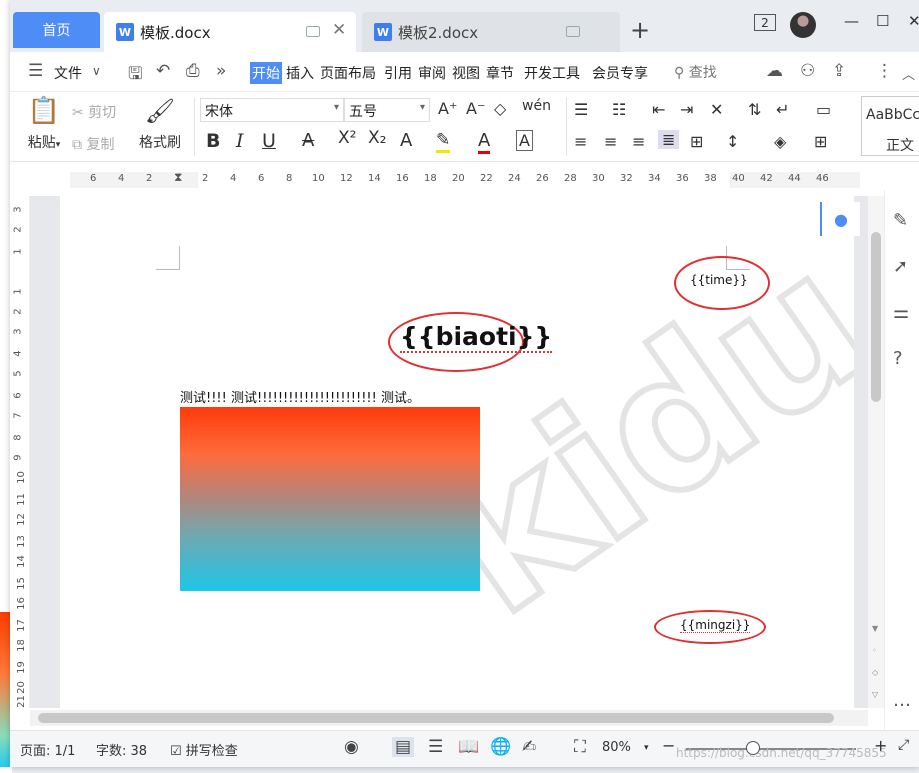 This screenshot has width=919, height=773. I want to click on save-icon: 🖫, so click(135, 75).